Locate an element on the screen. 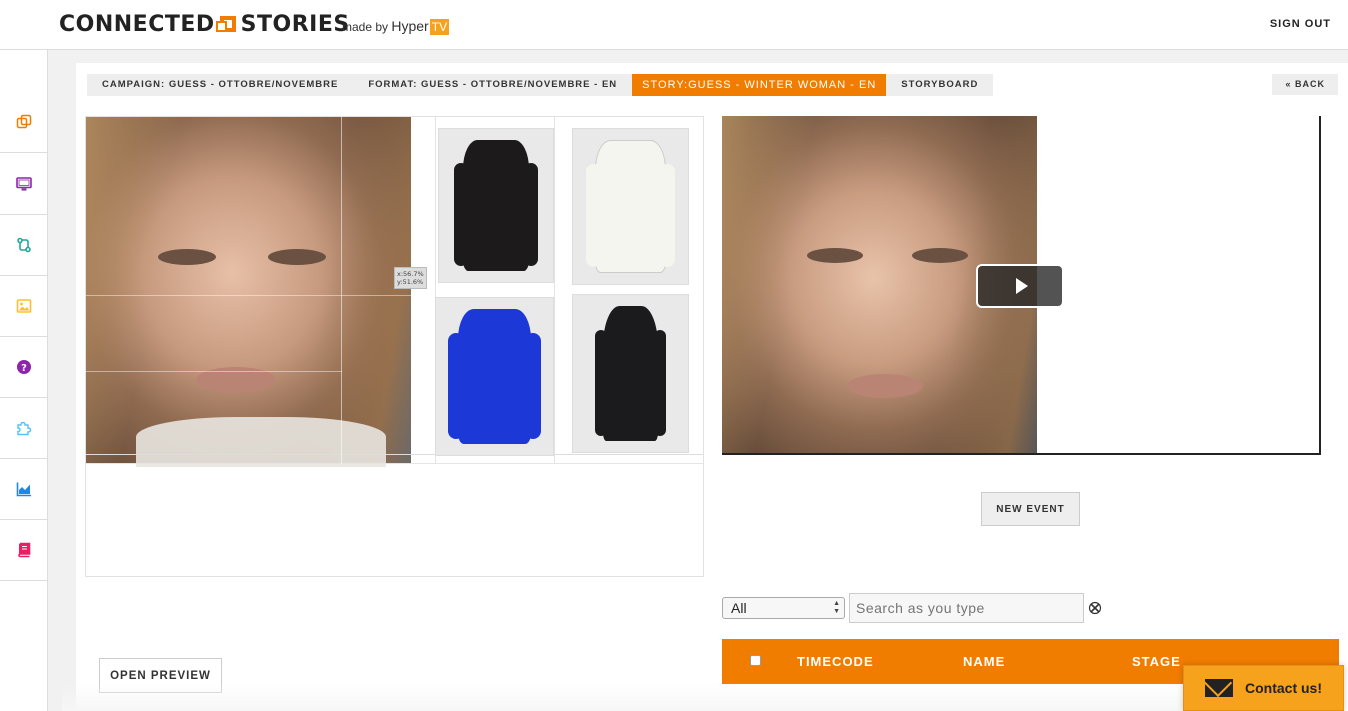  sidebar-item-formats is located at coordinates (23, 122).